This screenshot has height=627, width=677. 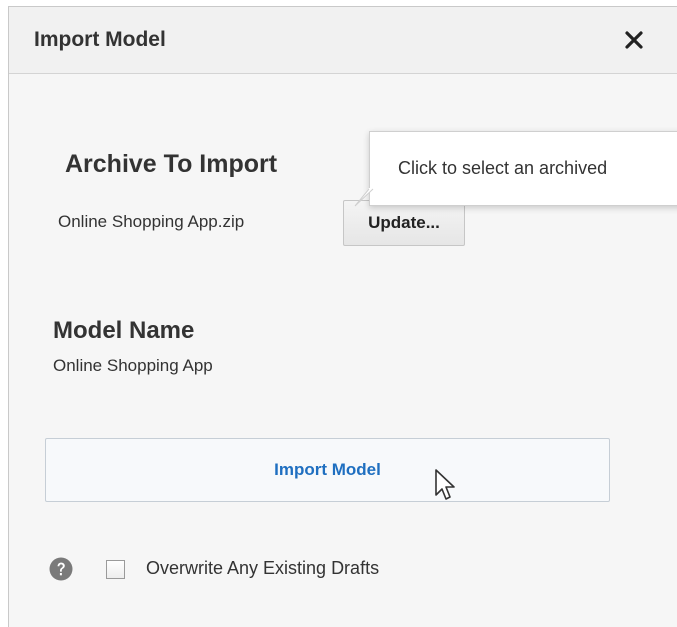 What do you see at coordinates (133, 365) in the screenshot?
I see `model-name-value: Online Shopping App` at bounding box center [133, 365].